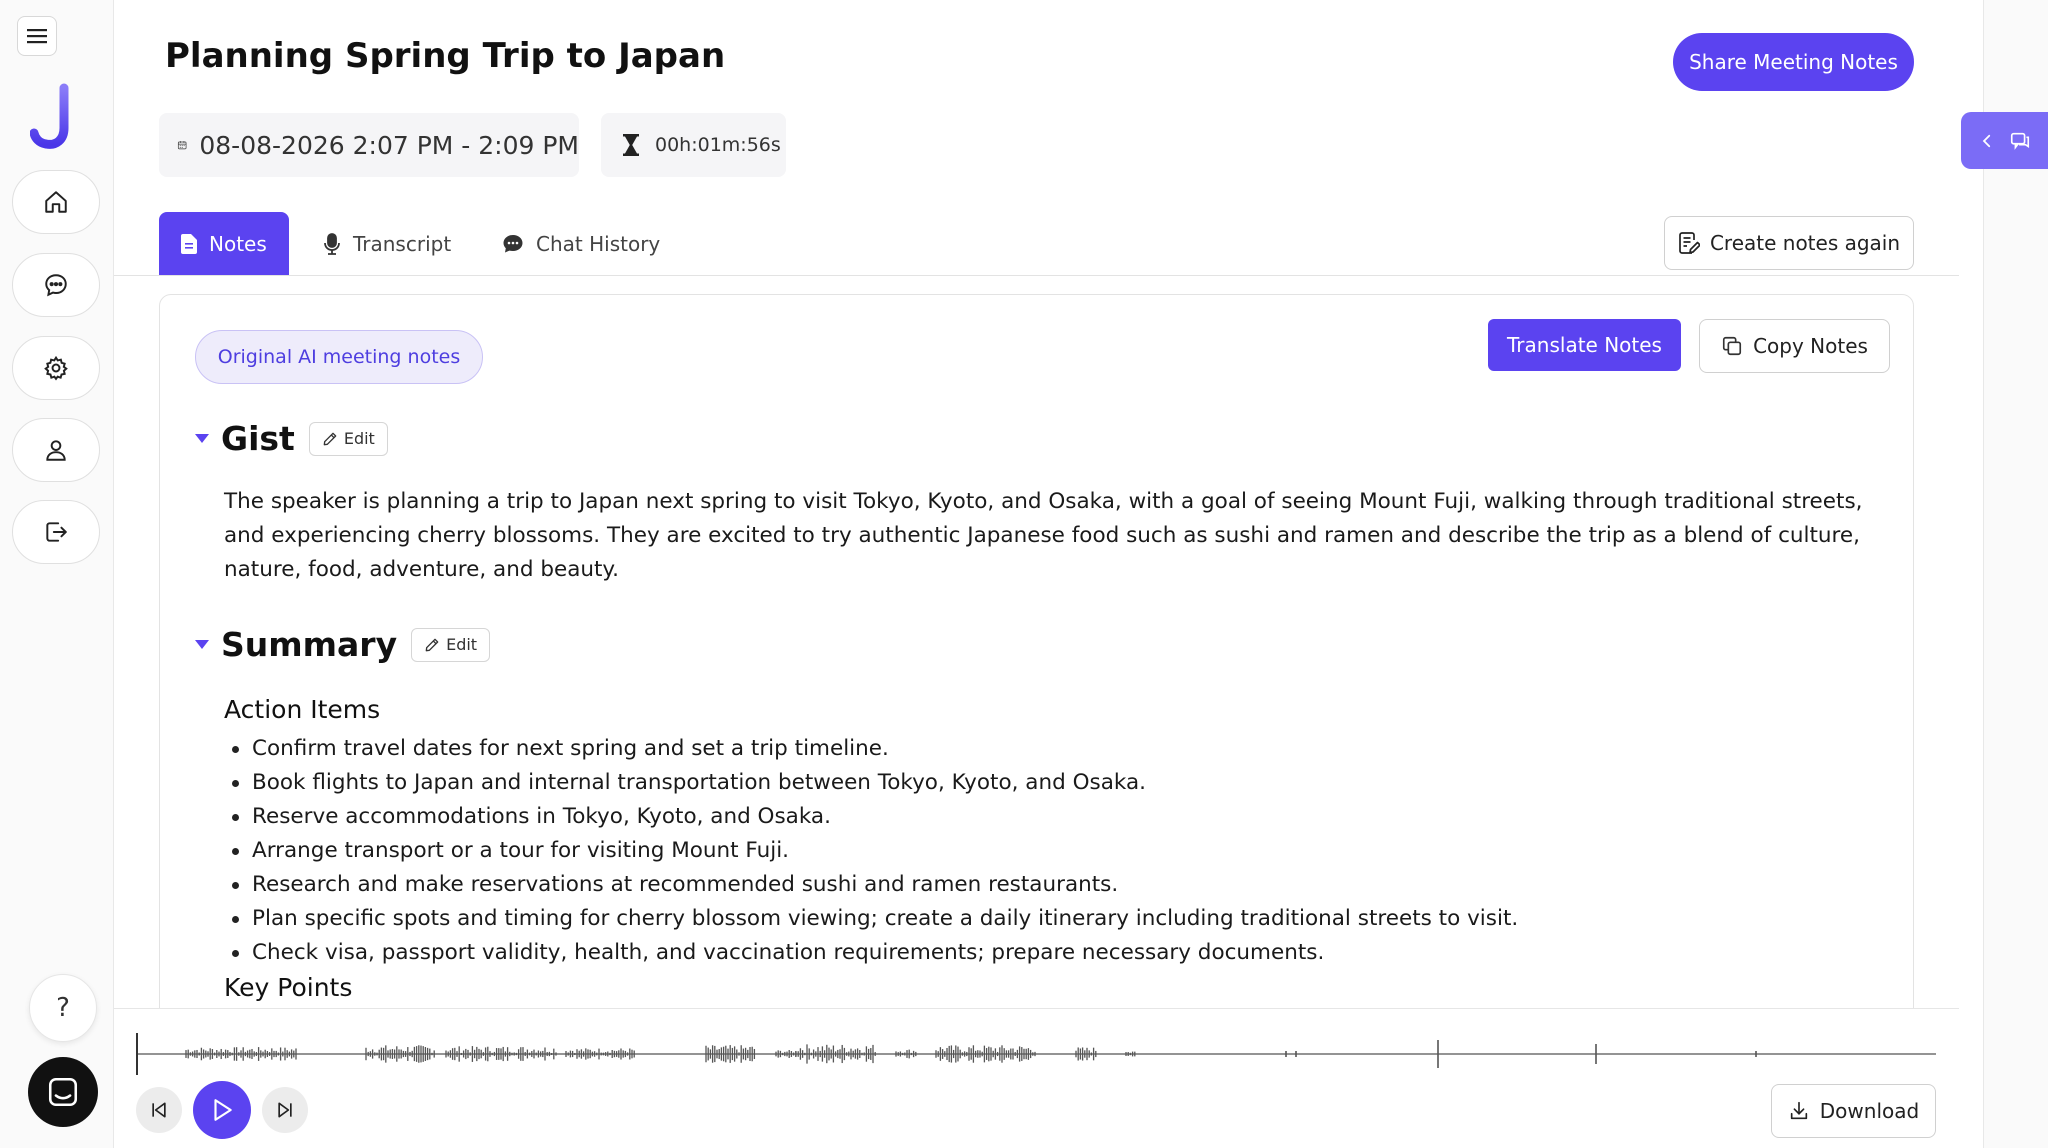  I want to click on side-panel-toggle, so click(2004, 140).